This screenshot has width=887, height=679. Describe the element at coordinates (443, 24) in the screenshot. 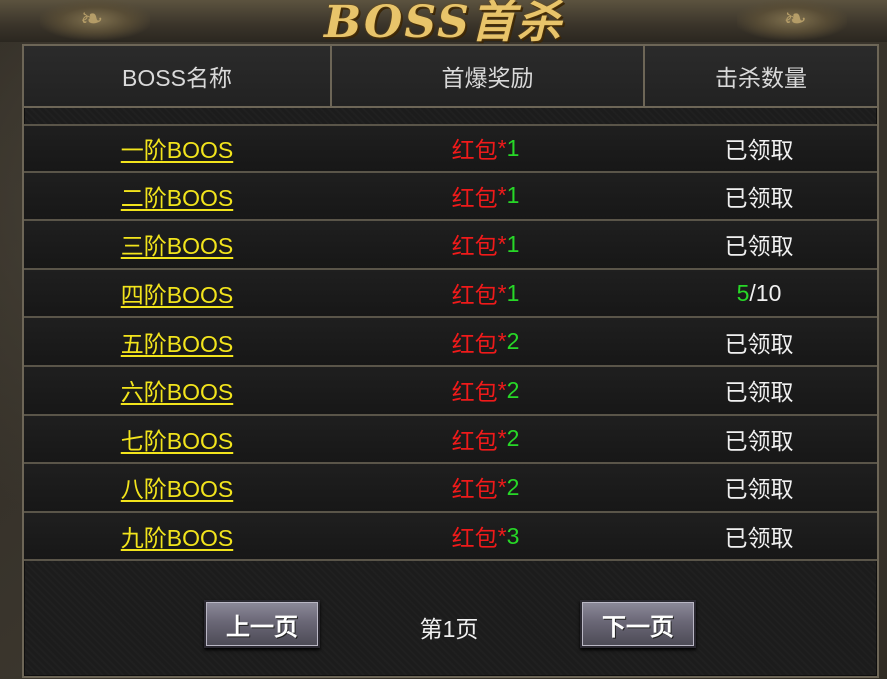

I see `title-bar: ❧ BOSS首杀 ❧` at that location.